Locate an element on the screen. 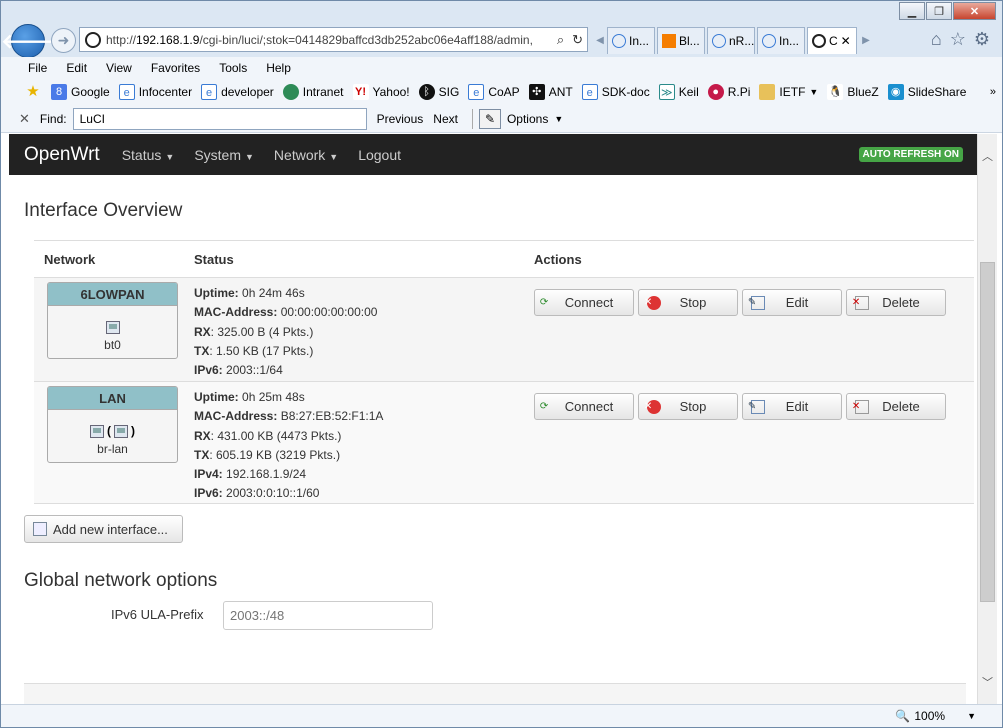 The width and height of the screenshot is (1003, 728). nav-status: Status ▼ is located at coordinates (148, 155).